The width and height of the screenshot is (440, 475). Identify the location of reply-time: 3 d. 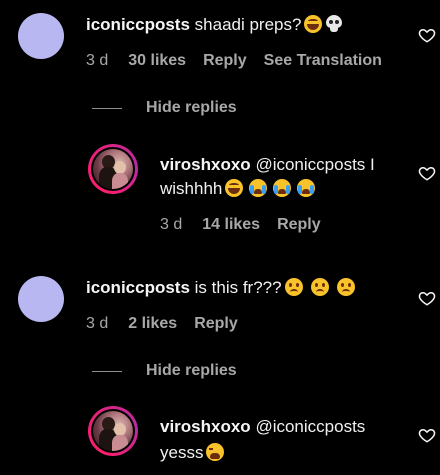
(171, 224).